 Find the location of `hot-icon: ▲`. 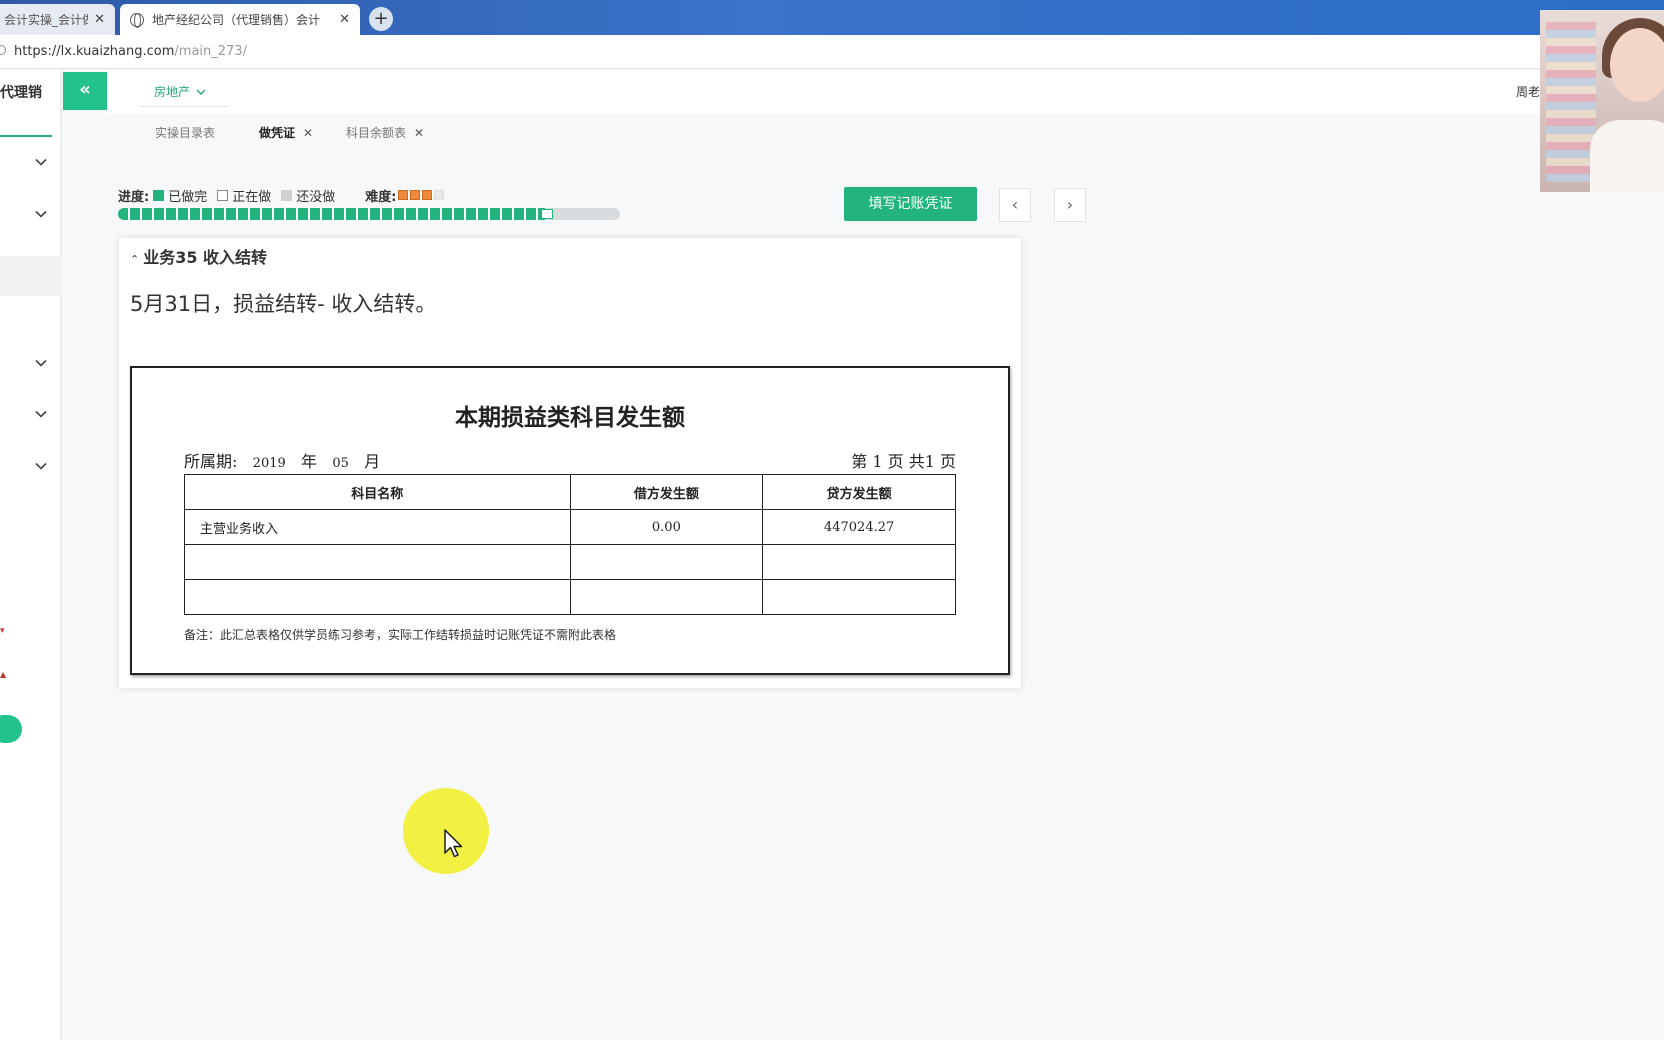

hot-icon: ▲ is located at coordinates (3, 674).